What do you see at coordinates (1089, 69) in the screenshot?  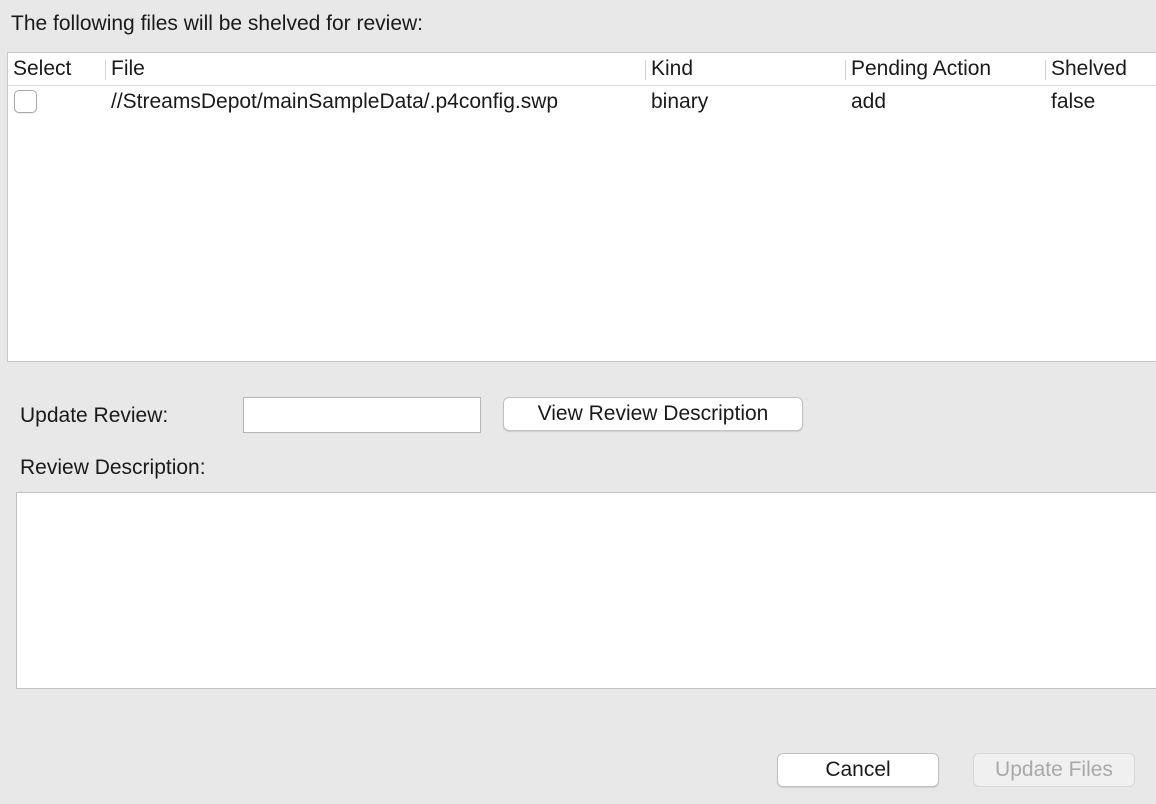 I see `column-header-shelved: Shelved` at bounding box center [1089, 69].